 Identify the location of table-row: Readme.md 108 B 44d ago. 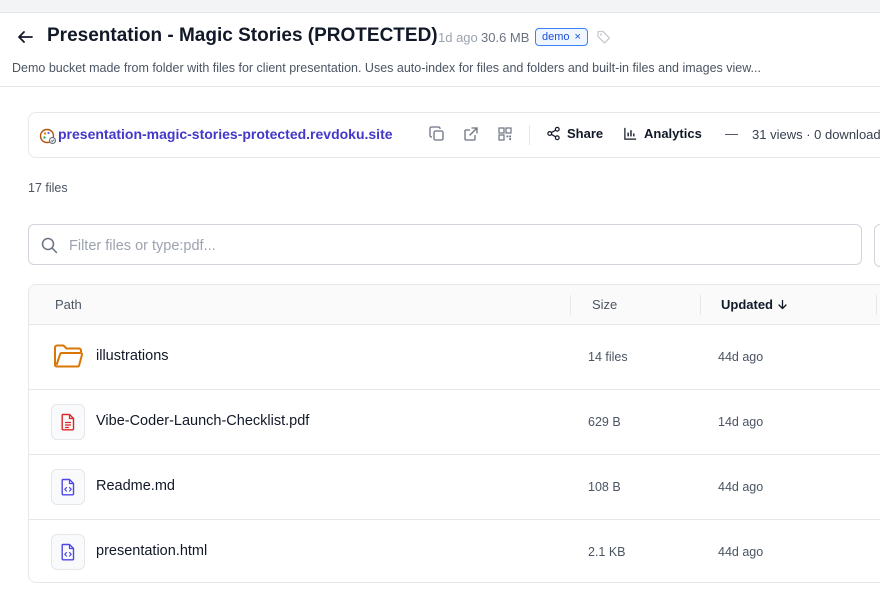
(454, 487).